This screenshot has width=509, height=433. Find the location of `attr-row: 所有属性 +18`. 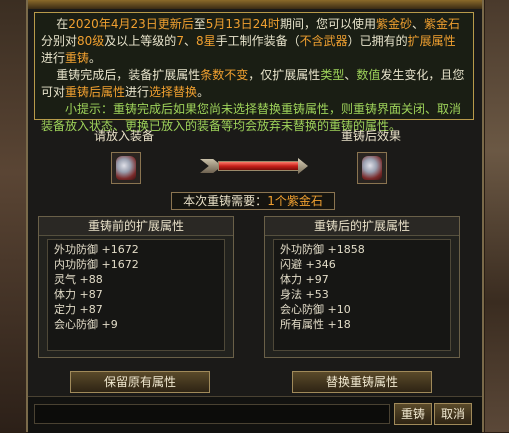

attr-row: 所有属性 +18 is located at coordinates (315, 324).